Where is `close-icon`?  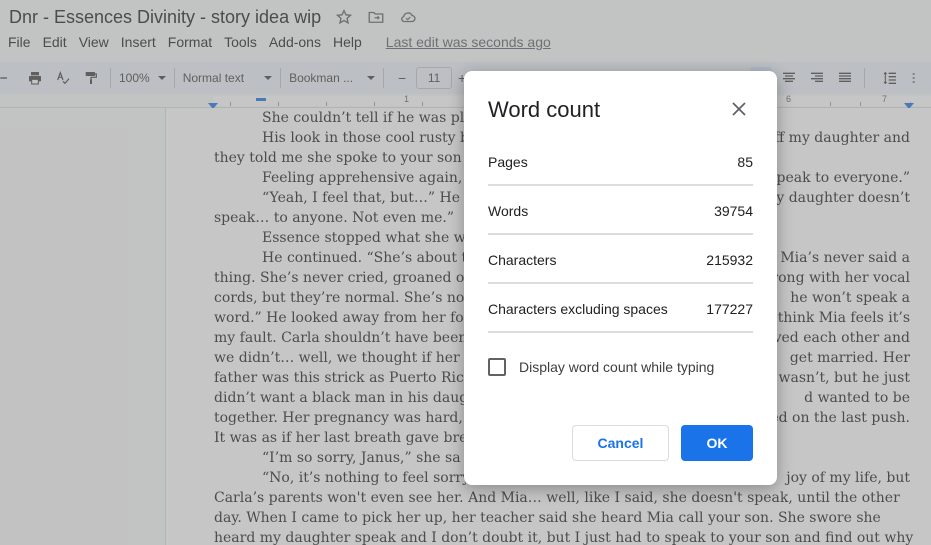 close-icon is located at coordinates (739, 109).